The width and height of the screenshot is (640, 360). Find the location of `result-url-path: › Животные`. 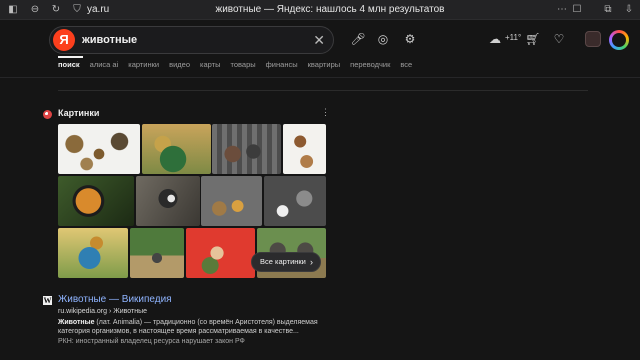

result-url-path: › Животные is located at coordinates (127, 311).